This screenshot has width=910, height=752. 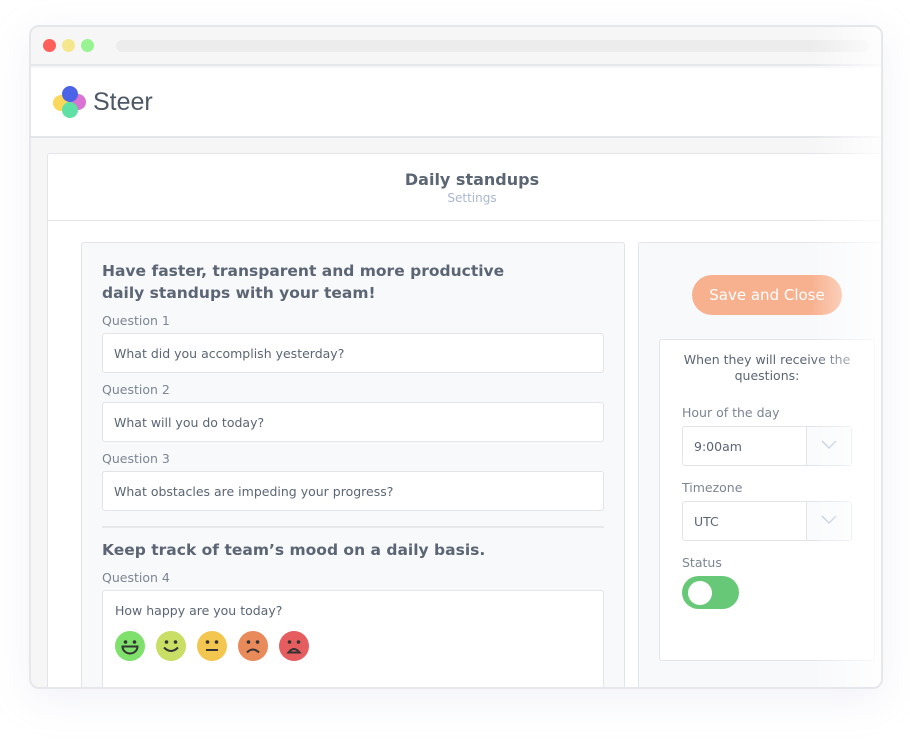 What do you see at coordinates (353, 422) in the screenshot?
I see `question-2-input` at bounding box center [353, 422].